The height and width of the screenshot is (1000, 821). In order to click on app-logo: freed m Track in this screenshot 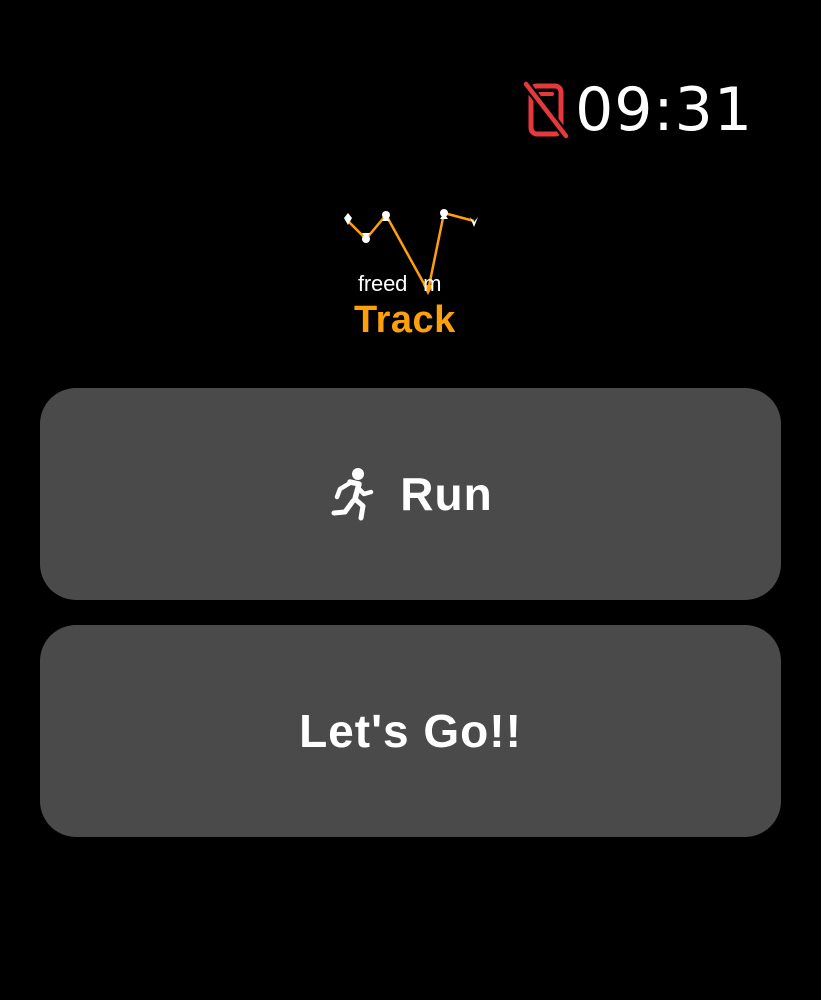, I will do `click(410, 275)`.